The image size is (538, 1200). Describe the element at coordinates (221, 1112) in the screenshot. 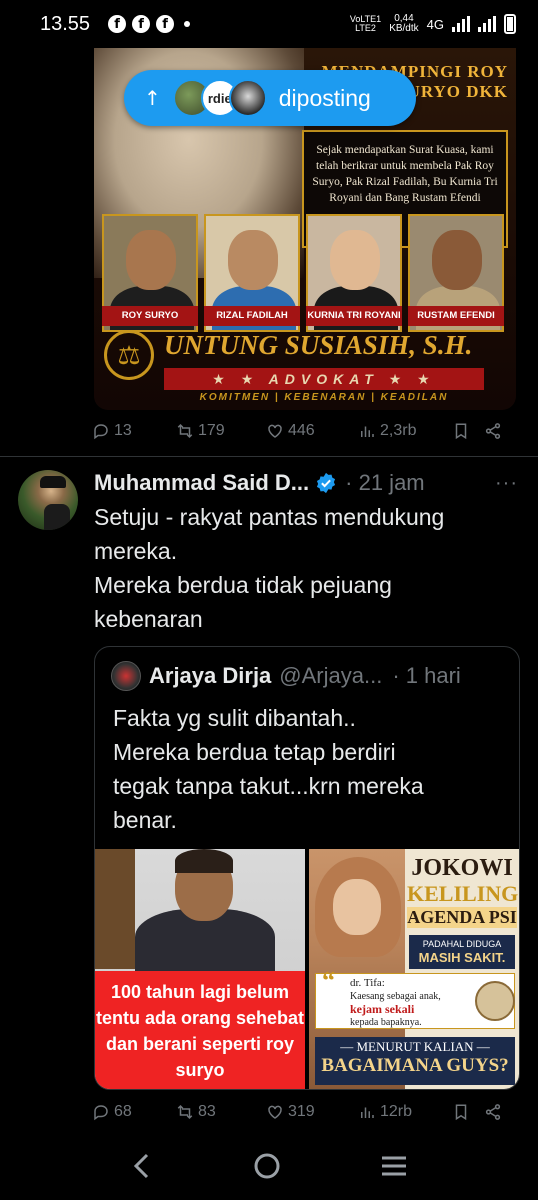

I see `repost-button: 83` at that location.